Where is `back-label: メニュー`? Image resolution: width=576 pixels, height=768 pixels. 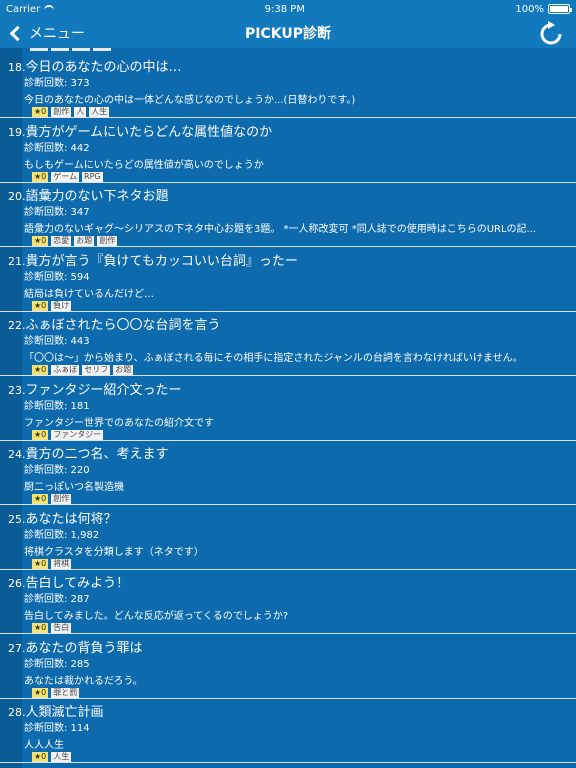
back-label: メニュー is located at coordinates (57, 34).